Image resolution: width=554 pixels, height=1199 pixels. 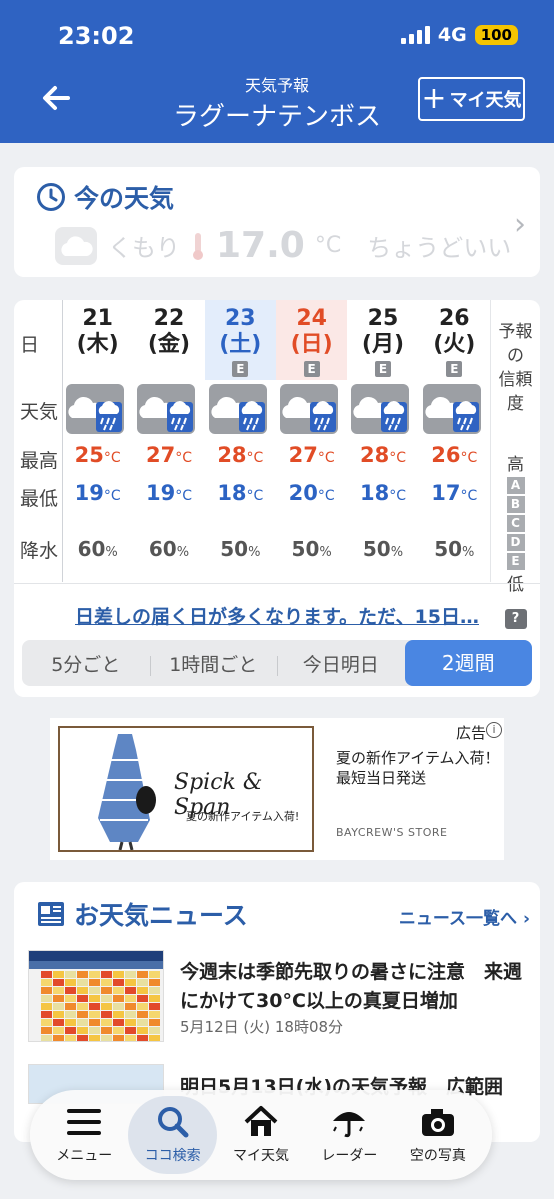 What do you see at coordinates (127, 792) in the screenshot?
I see `dress-illustration` at bounding box center [127, 792].